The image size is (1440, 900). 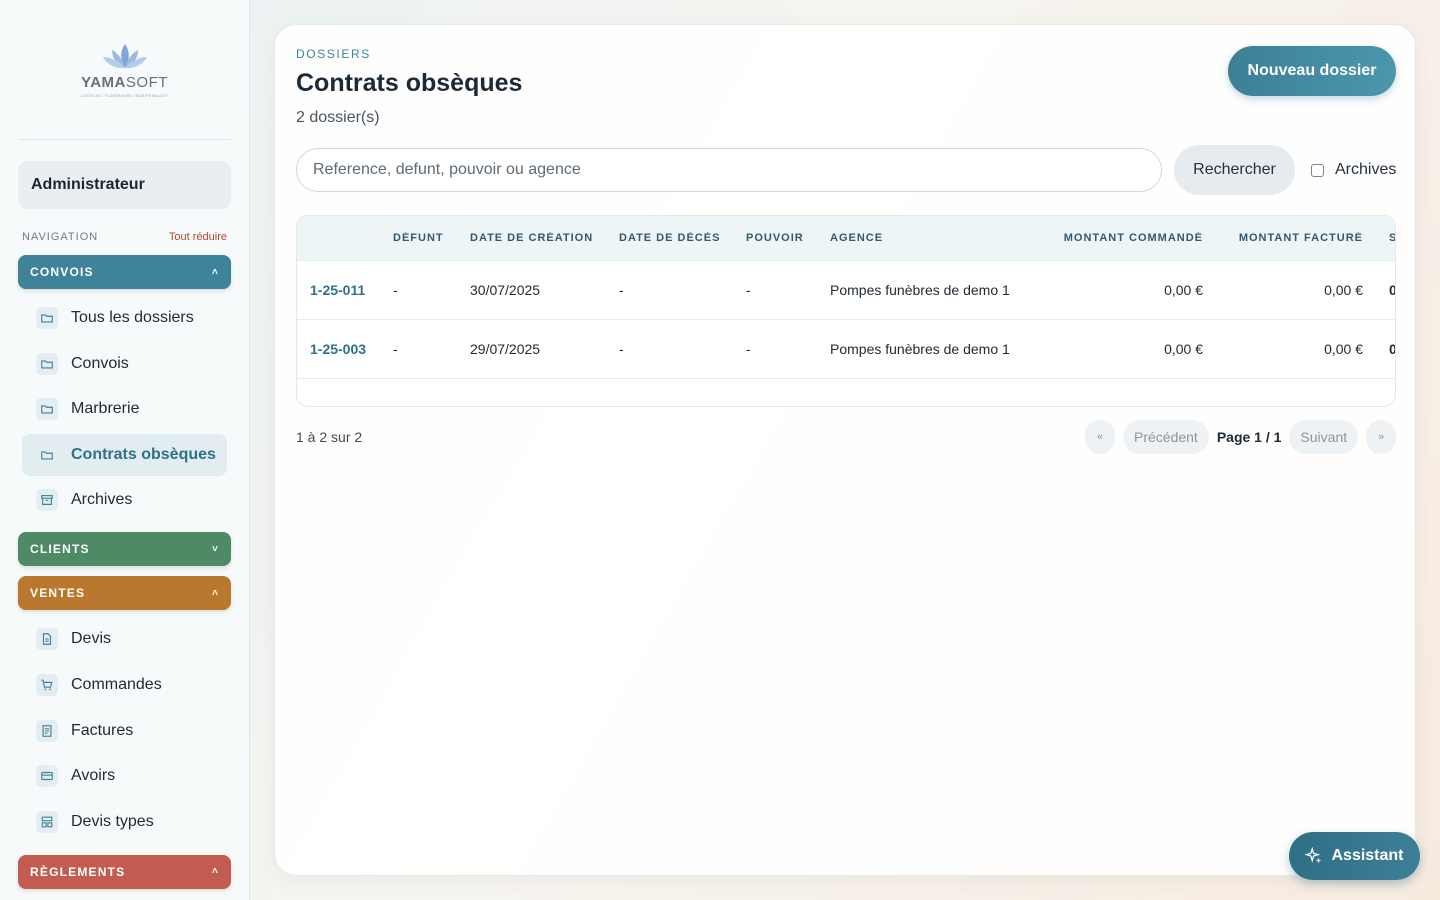 I want to click on sidebar-item-label: Contrats obsèques, so click(x=143, y=454).